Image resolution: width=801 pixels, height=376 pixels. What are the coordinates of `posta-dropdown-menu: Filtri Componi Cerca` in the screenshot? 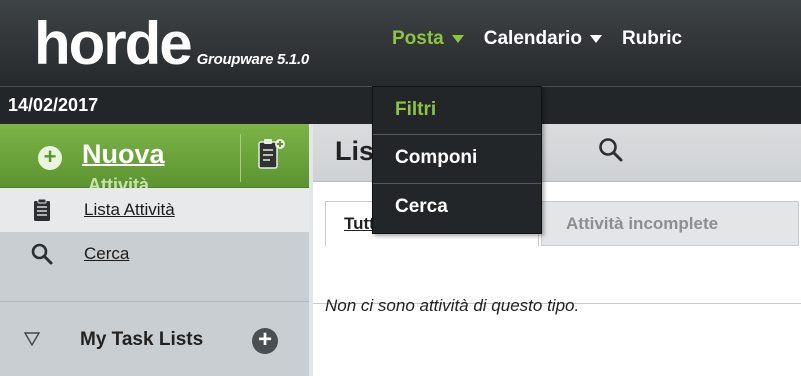 It's located at (457, 160).